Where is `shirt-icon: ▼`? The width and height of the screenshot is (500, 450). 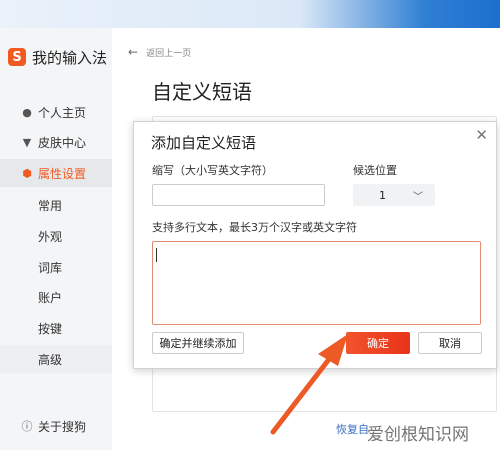
shirt-icon: ▼ is located at coordinates (27, 142).